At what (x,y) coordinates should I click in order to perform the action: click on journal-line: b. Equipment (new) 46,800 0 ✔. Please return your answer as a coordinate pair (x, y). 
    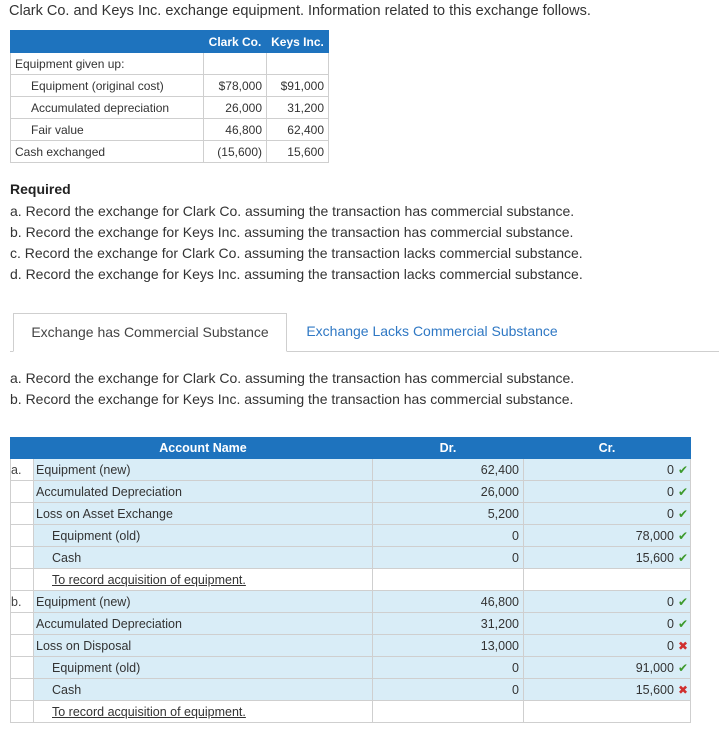
    Looking at the image, I should click on (350, 601).